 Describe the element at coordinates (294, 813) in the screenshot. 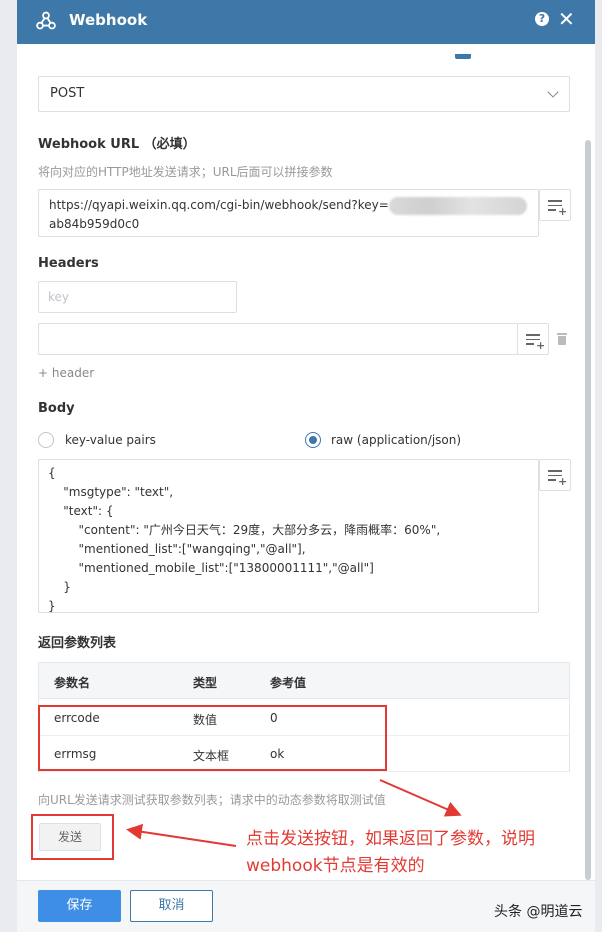

I see `annotation-arrows` at that location.